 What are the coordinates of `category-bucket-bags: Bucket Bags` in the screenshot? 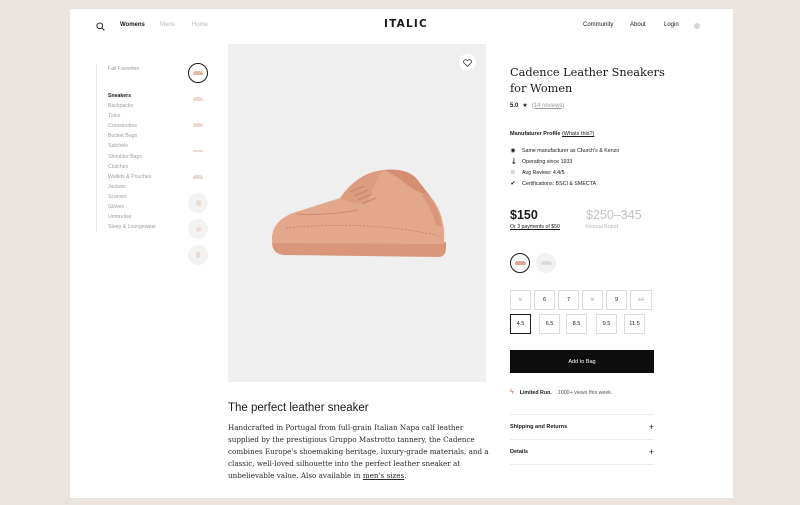 It's located at (132, 136).